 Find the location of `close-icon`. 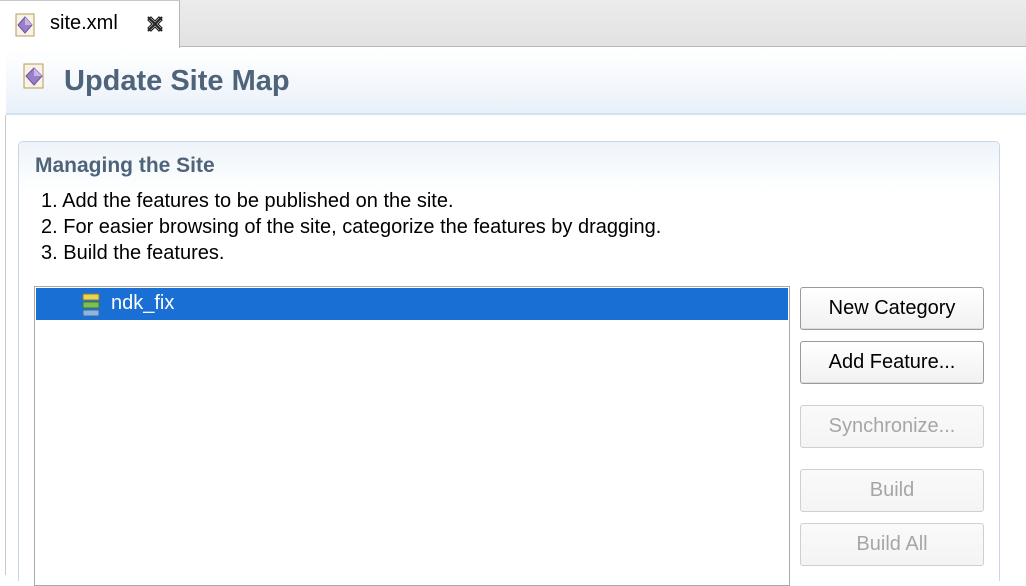

close-icon is located at coordinates (155, 24).